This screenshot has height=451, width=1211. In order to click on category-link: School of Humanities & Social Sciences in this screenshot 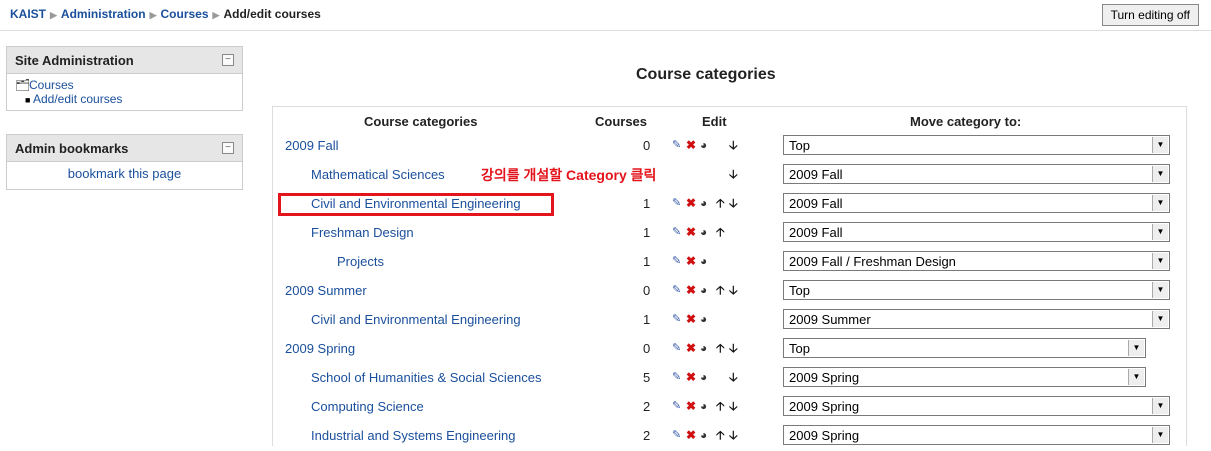, I will do `click(426, 377)`.